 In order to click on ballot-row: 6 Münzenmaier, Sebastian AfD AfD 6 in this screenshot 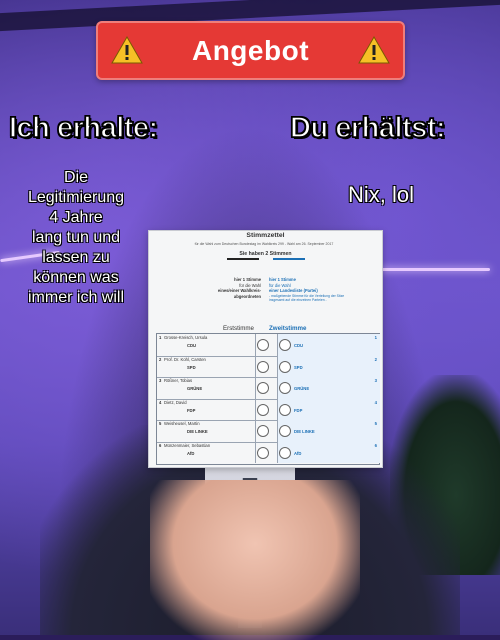, I will do `click(268, 452)`.